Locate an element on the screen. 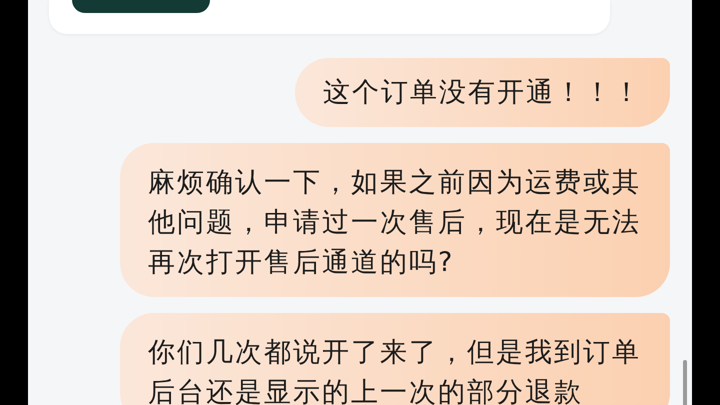  chat-bubble: 这个订单没有开通！！！ is located at coordinates (482, 92).